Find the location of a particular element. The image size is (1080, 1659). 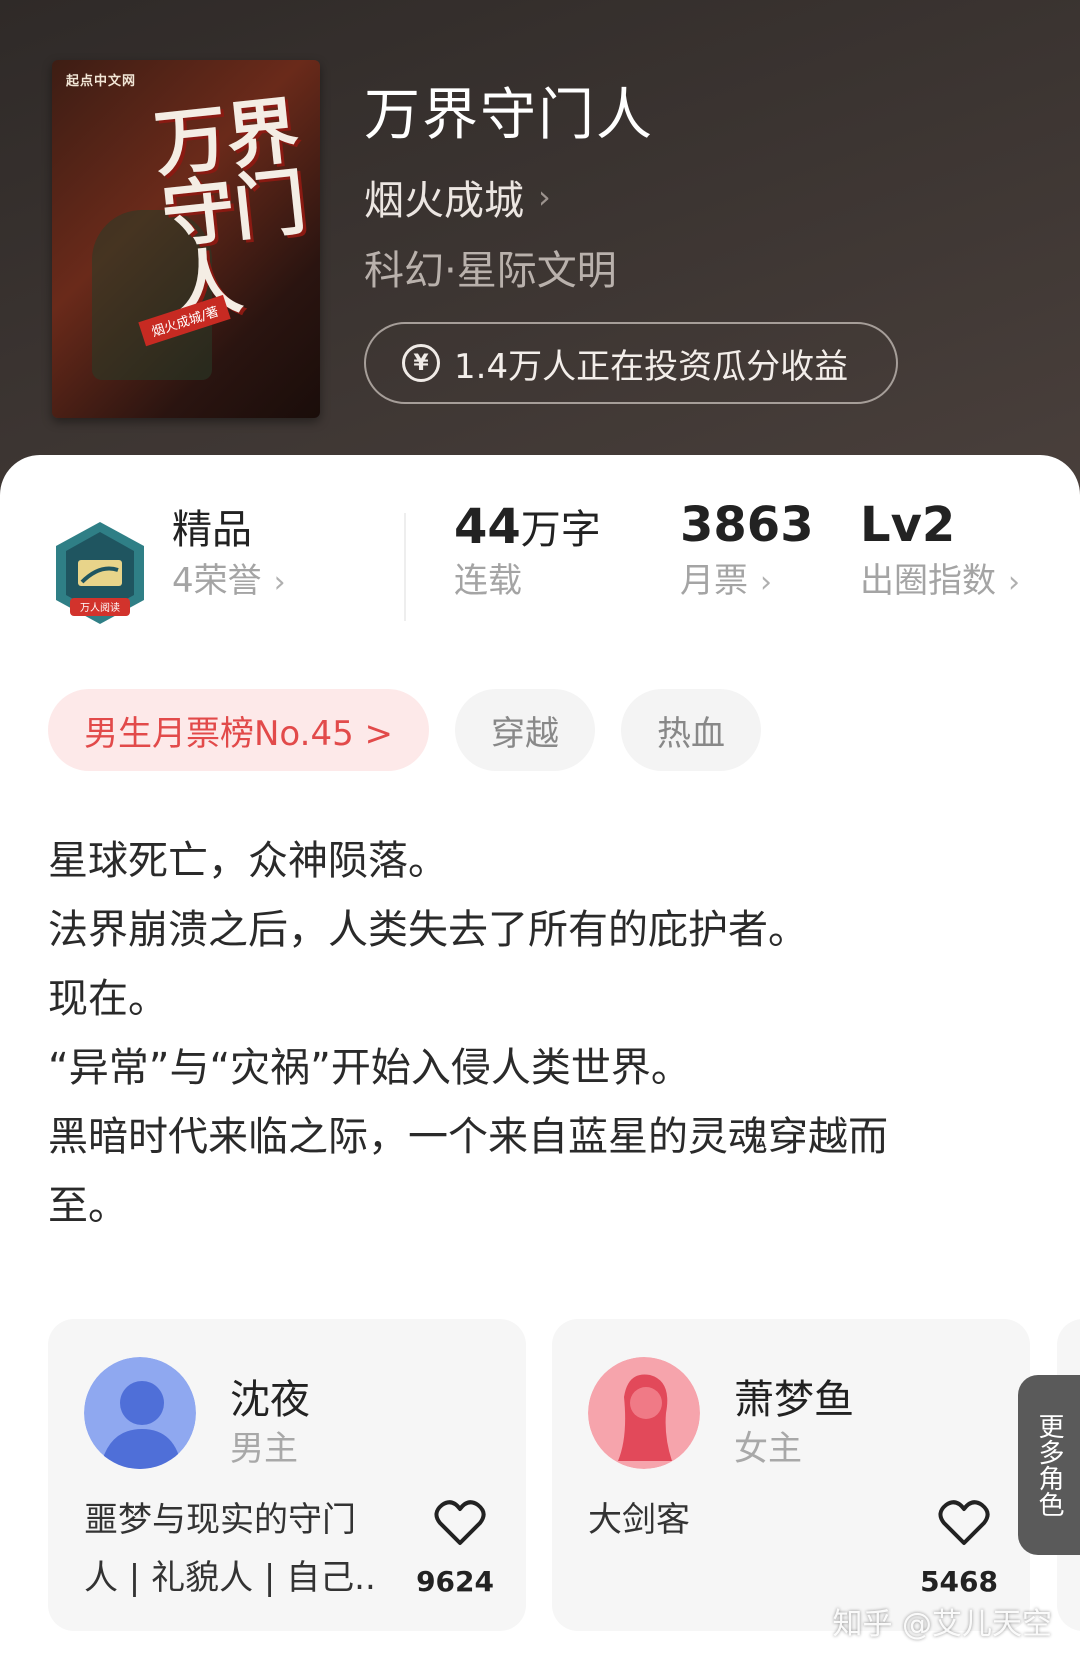

synopsis-line: 法界崩溃之后，人类失去了所有的庇护者。 is located at coordinates (428, 930).